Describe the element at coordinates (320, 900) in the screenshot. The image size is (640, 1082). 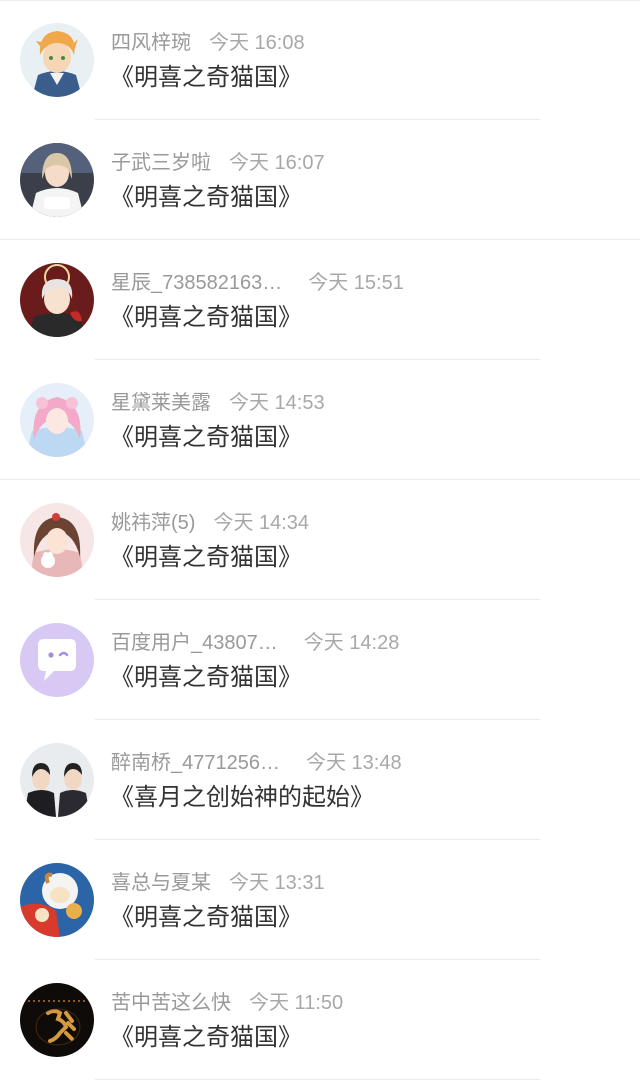
I see `list-item: 喜总与夏某 今天 13:31 《明喜之奇猫国》` at that location.